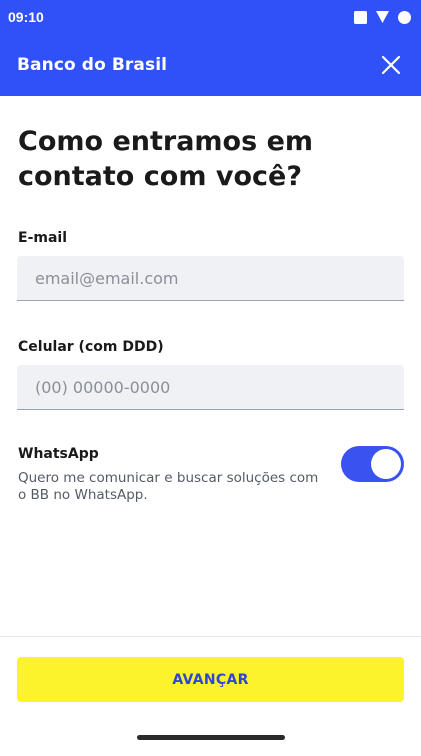 Image resolution: width=421 pixels, height=756 pixels. What do you see at coordinates (92, 65) in the screenshot?
I see `app-title: Banco do Brasil` at bounding box center [92, 65].